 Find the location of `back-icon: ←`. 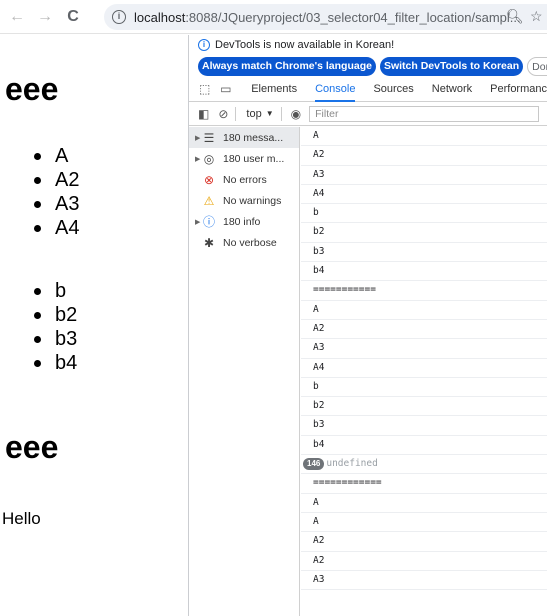

back-icon: ← is located at coordinates (17, 17).